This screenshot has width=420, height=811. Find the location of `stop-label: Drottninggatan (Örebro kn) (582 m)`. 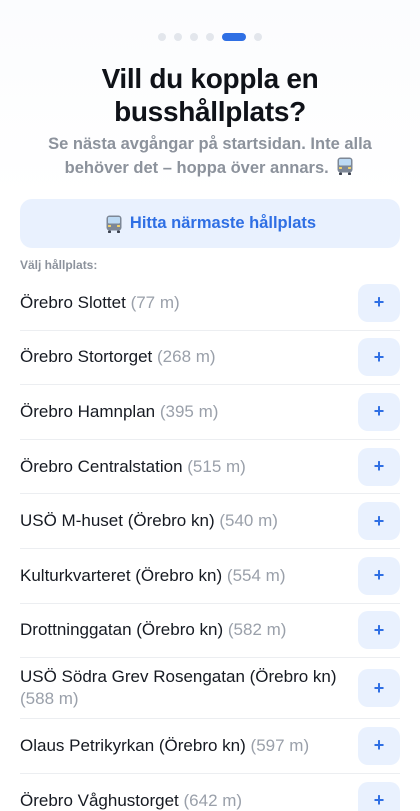

stop-label: Drottninggatan (Örebro kn) (582 m) is located at coordinates (189, 630).